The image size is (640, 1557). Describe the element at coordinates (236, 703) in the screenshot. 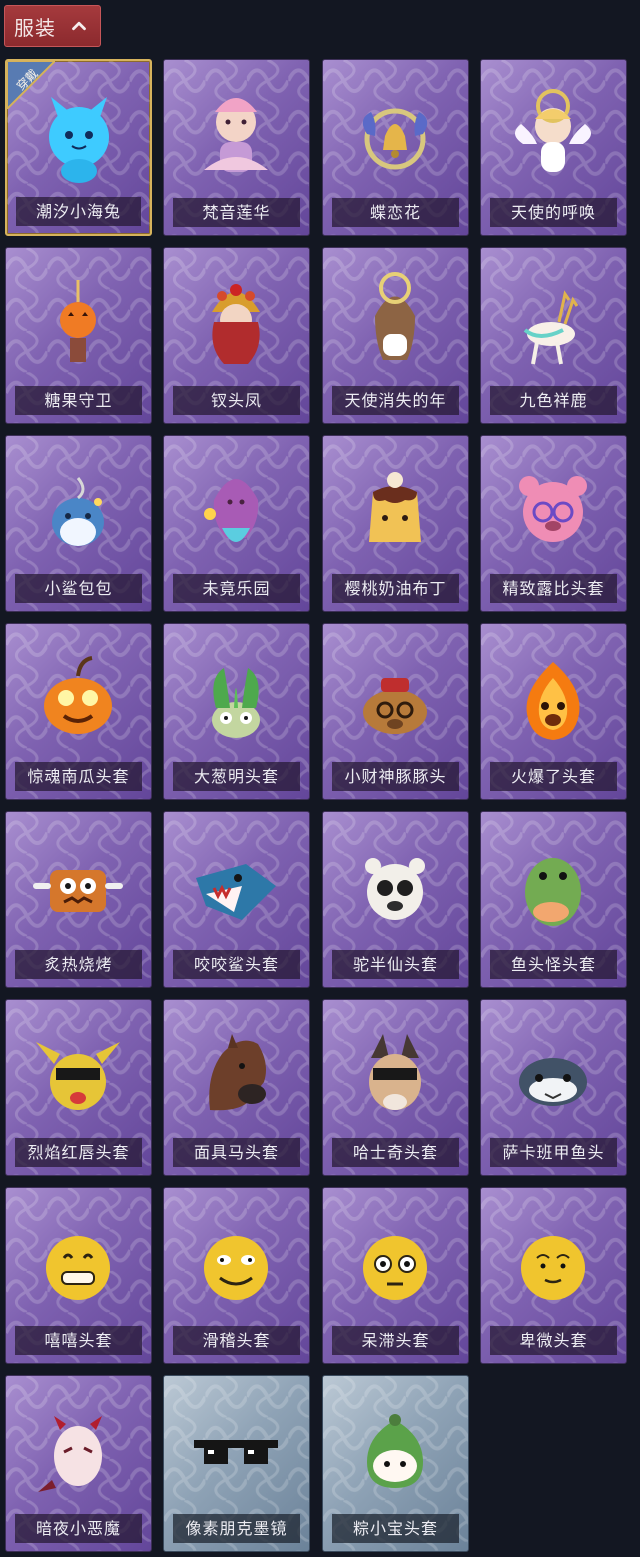

I see `green-onion-head-icon` at that location.